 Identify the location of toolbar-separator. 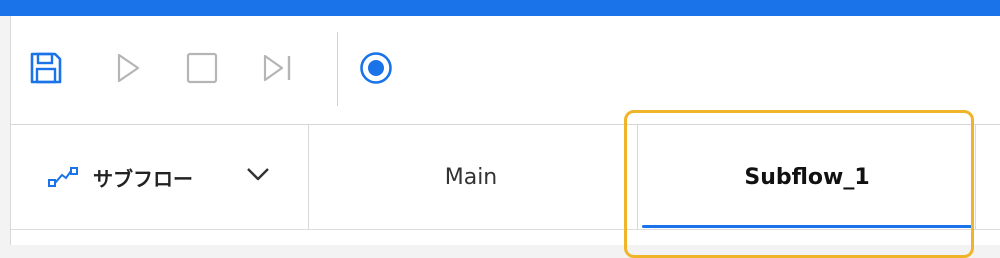
(337, 69).